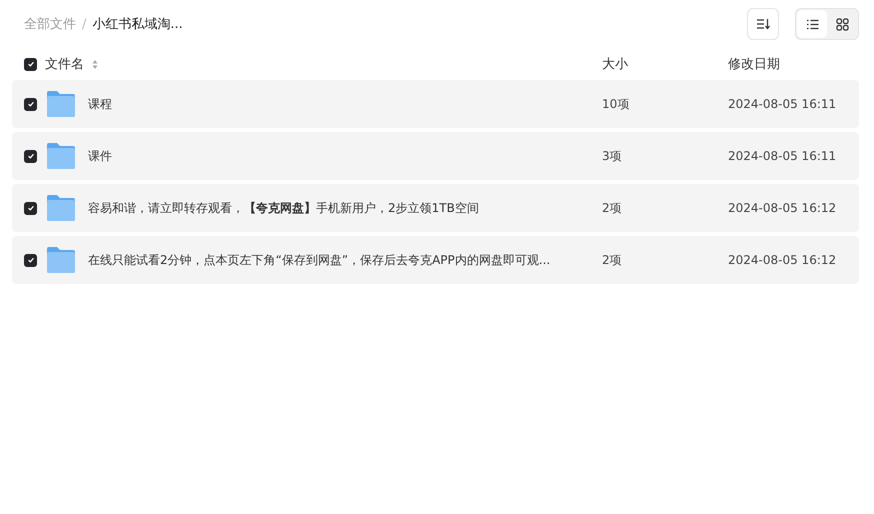 The image size is (874, 514). I want to click on file-name: 课程, so click(100, 104).